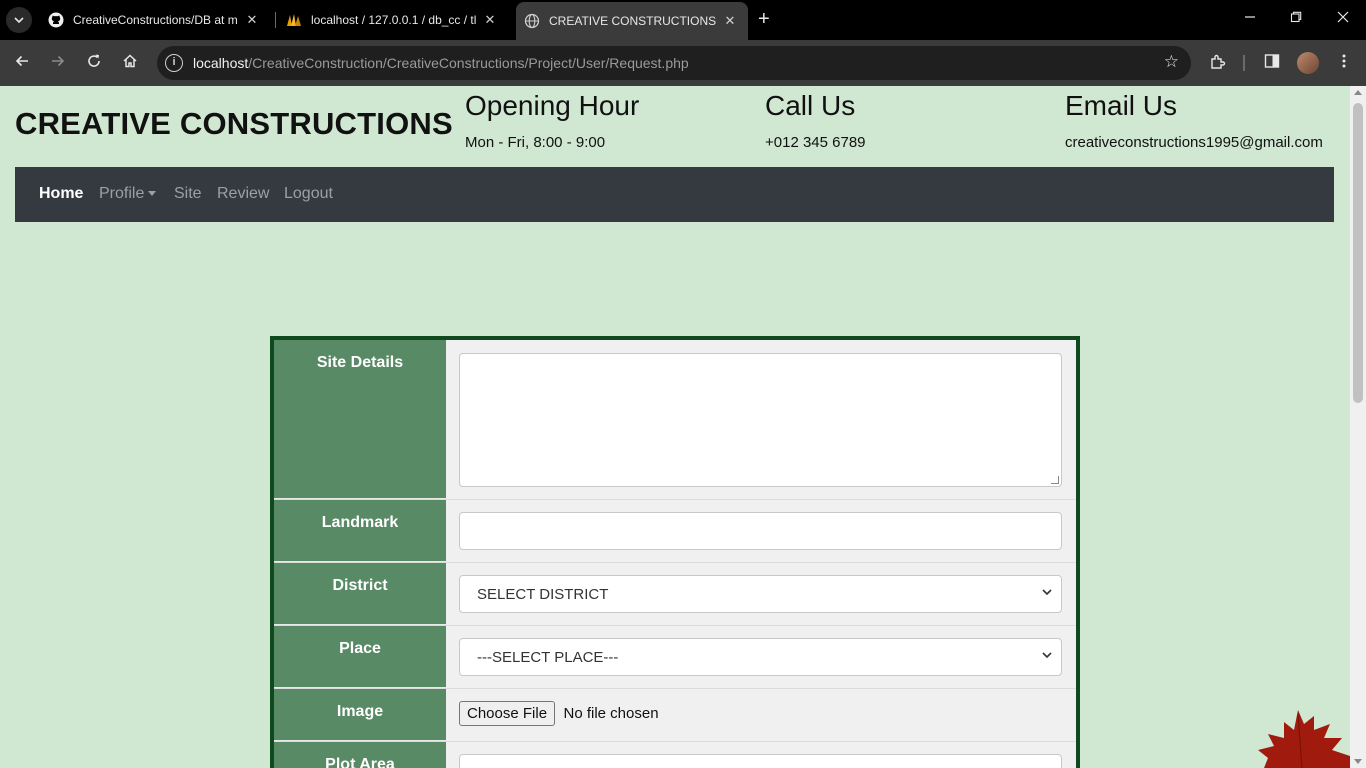 This screenshot has width=1366, height=768. Describe the element at coordinates (1250, 18) in the screenshot. I see `minimize-icon` at that location.